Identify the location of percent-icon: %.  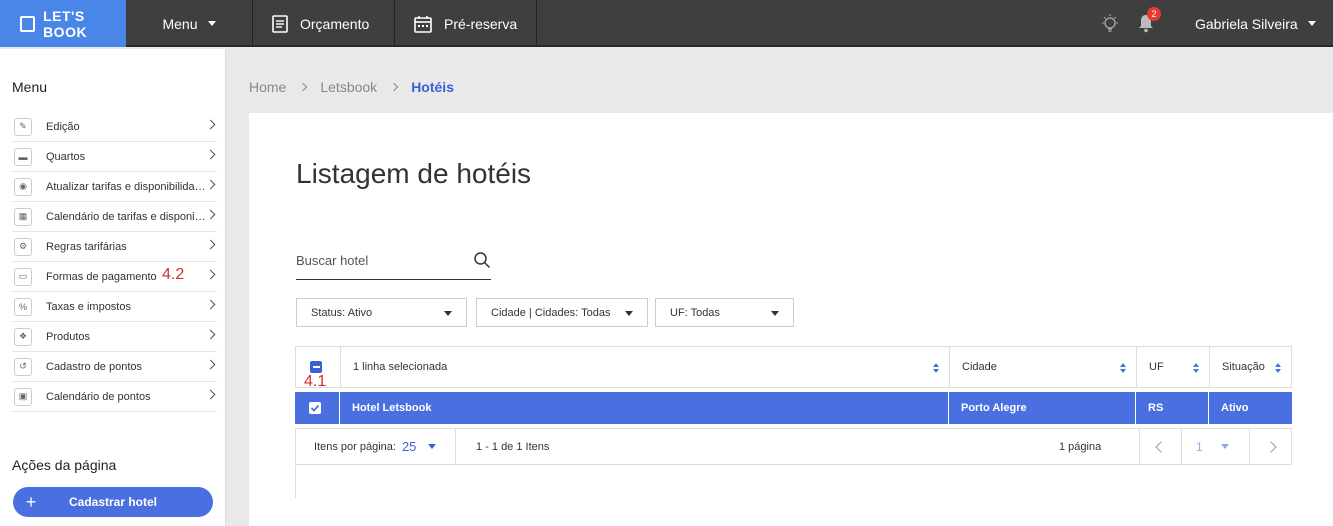
(23, 306).